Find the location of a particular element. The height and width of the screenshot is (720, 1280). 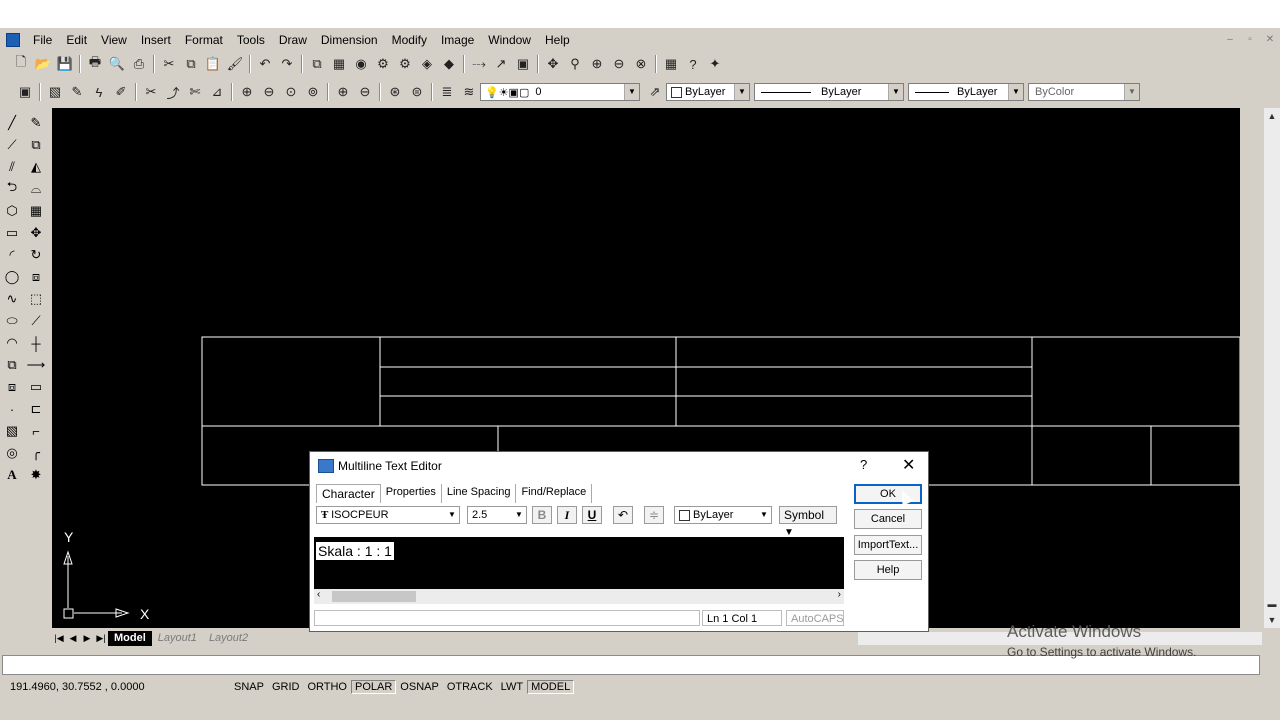

spline-icon: ∿ is located at coordinates (12, 299).